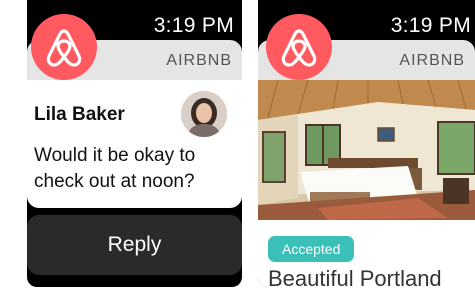 Image resolution: width=475 pixels, height=290 pixels. Describe the element at coordinates (311, 249) in the screenshot. I see `status-badge: Accepted` at that location.